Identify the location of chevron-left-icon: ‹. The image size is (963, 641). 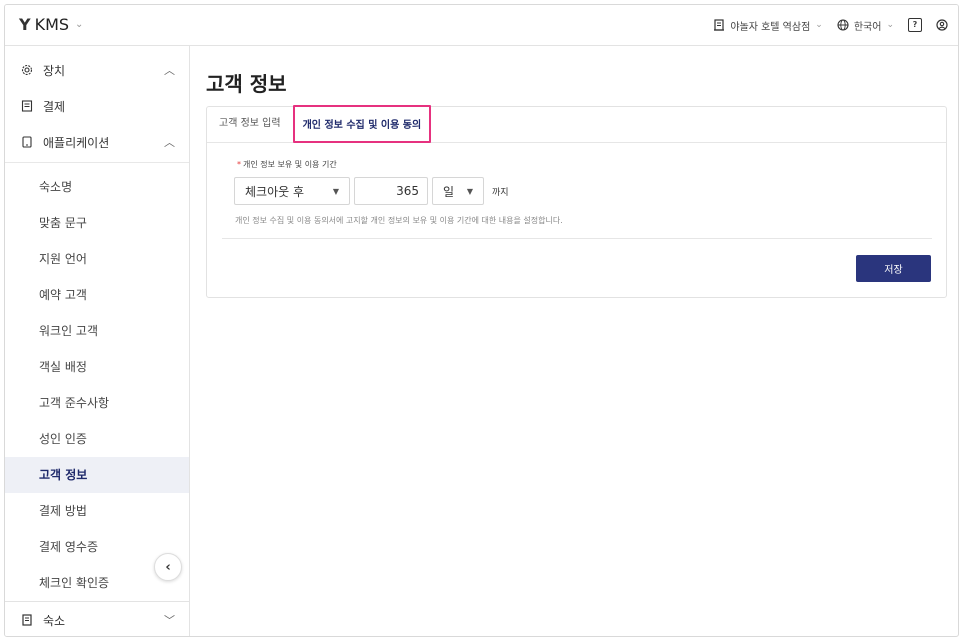
(168, 567).